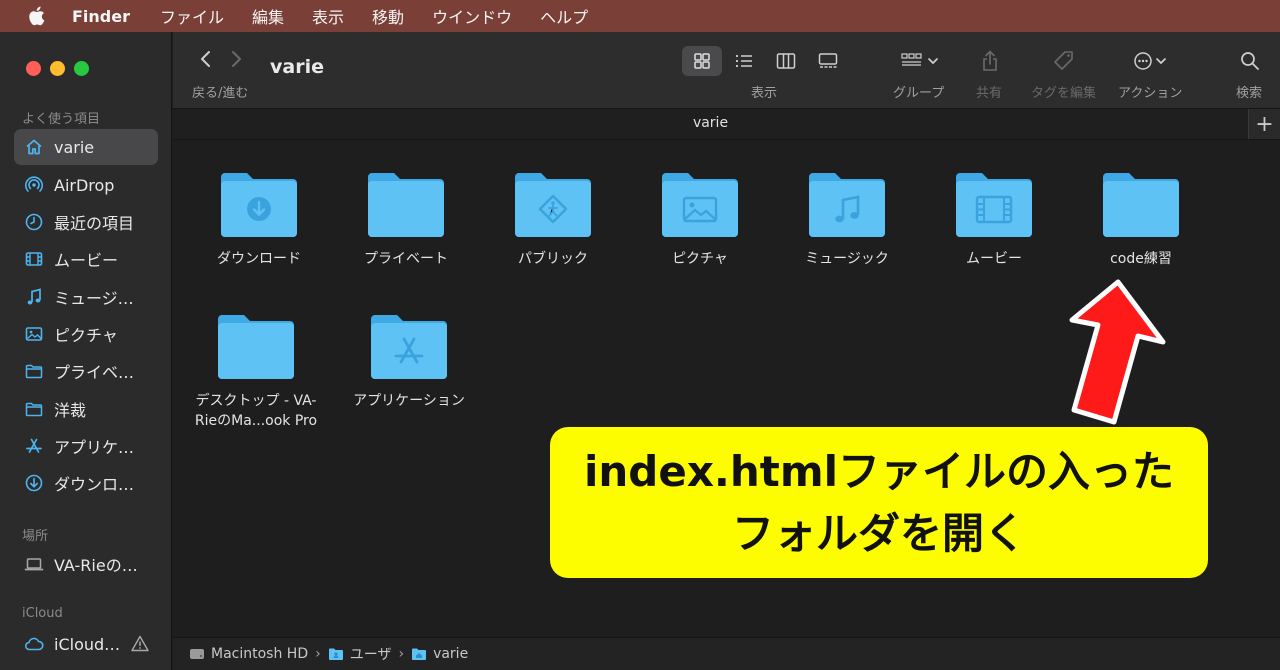 This screenshot has width=1280, height=670. I want to click on path-segment-users: ユーザ, so click(360, 654).